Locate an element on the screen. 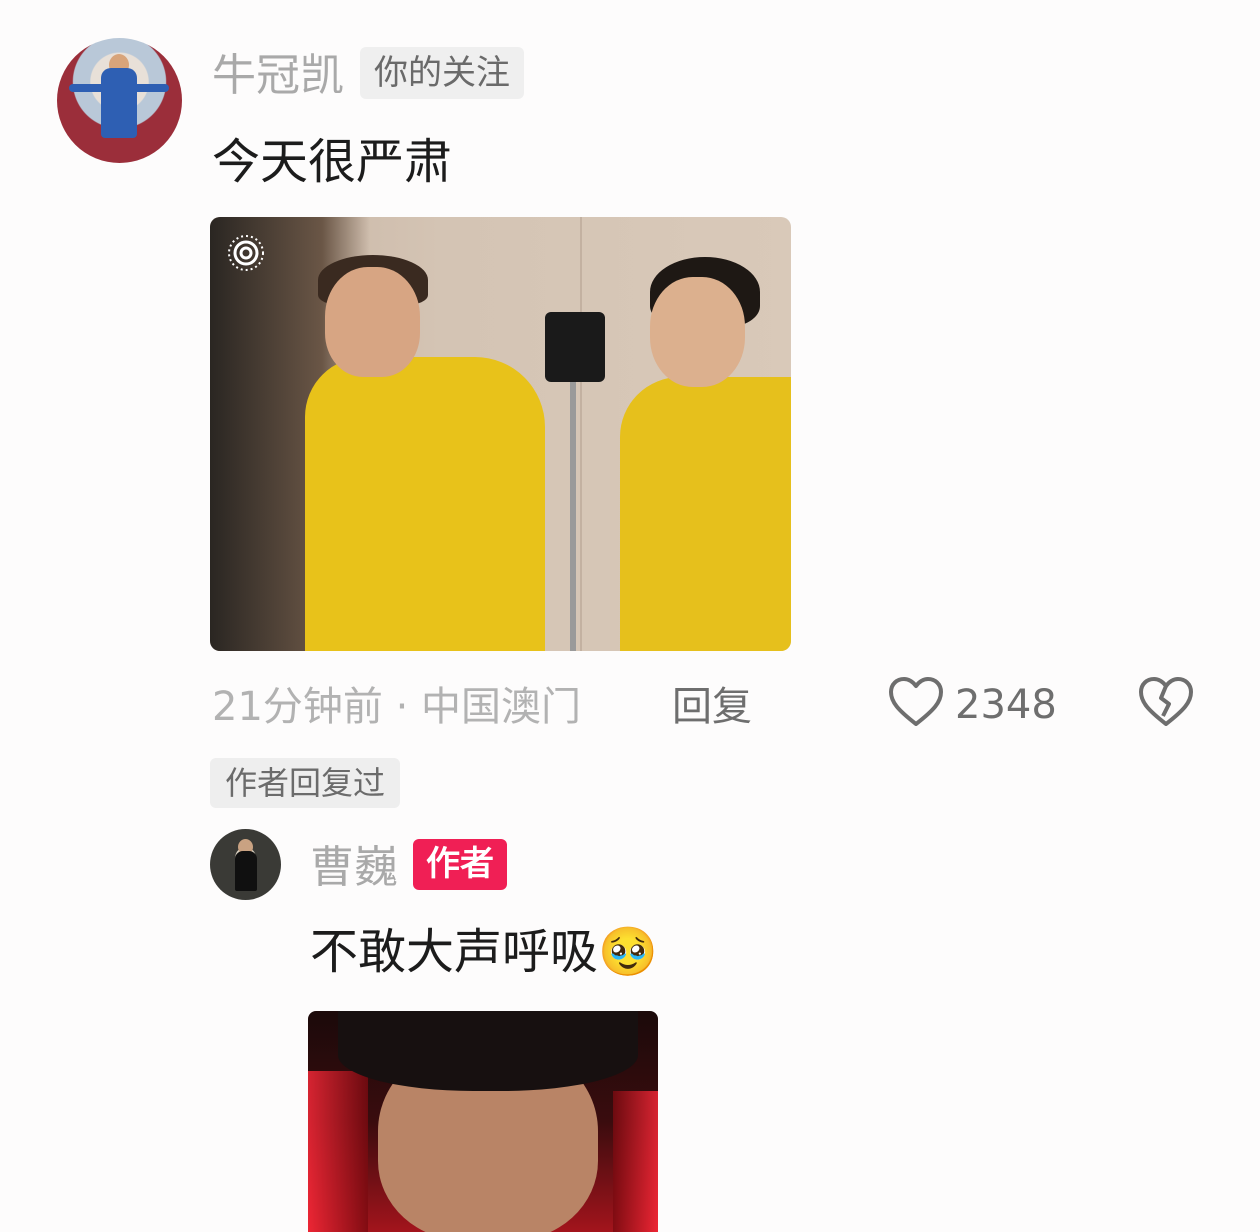 The height and width of the screenshot is (1232, 1260). broken-heart-icon is located at coordinates (1166, 702).